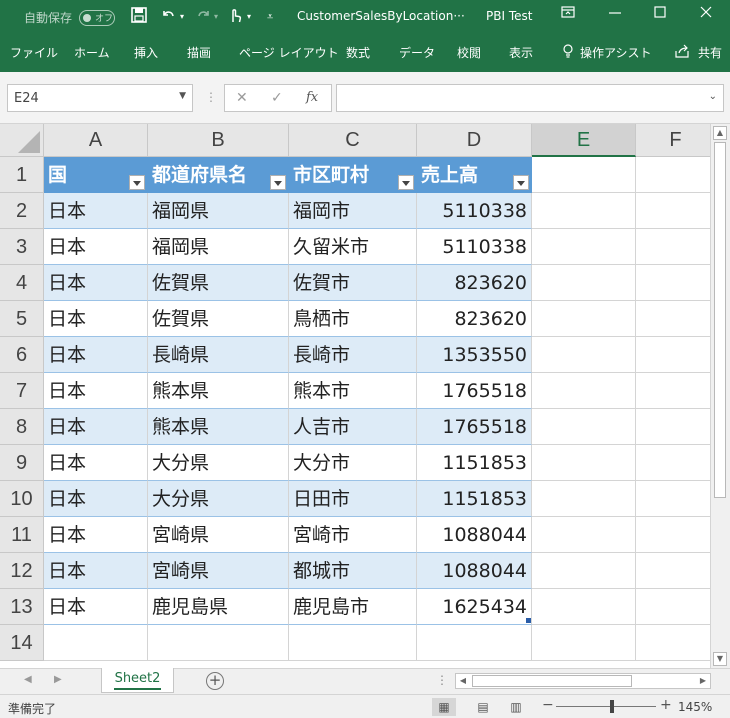  Describe the element at coordinates (22, 535) in the screenshot. I see `row-header-11: 11` at that location.